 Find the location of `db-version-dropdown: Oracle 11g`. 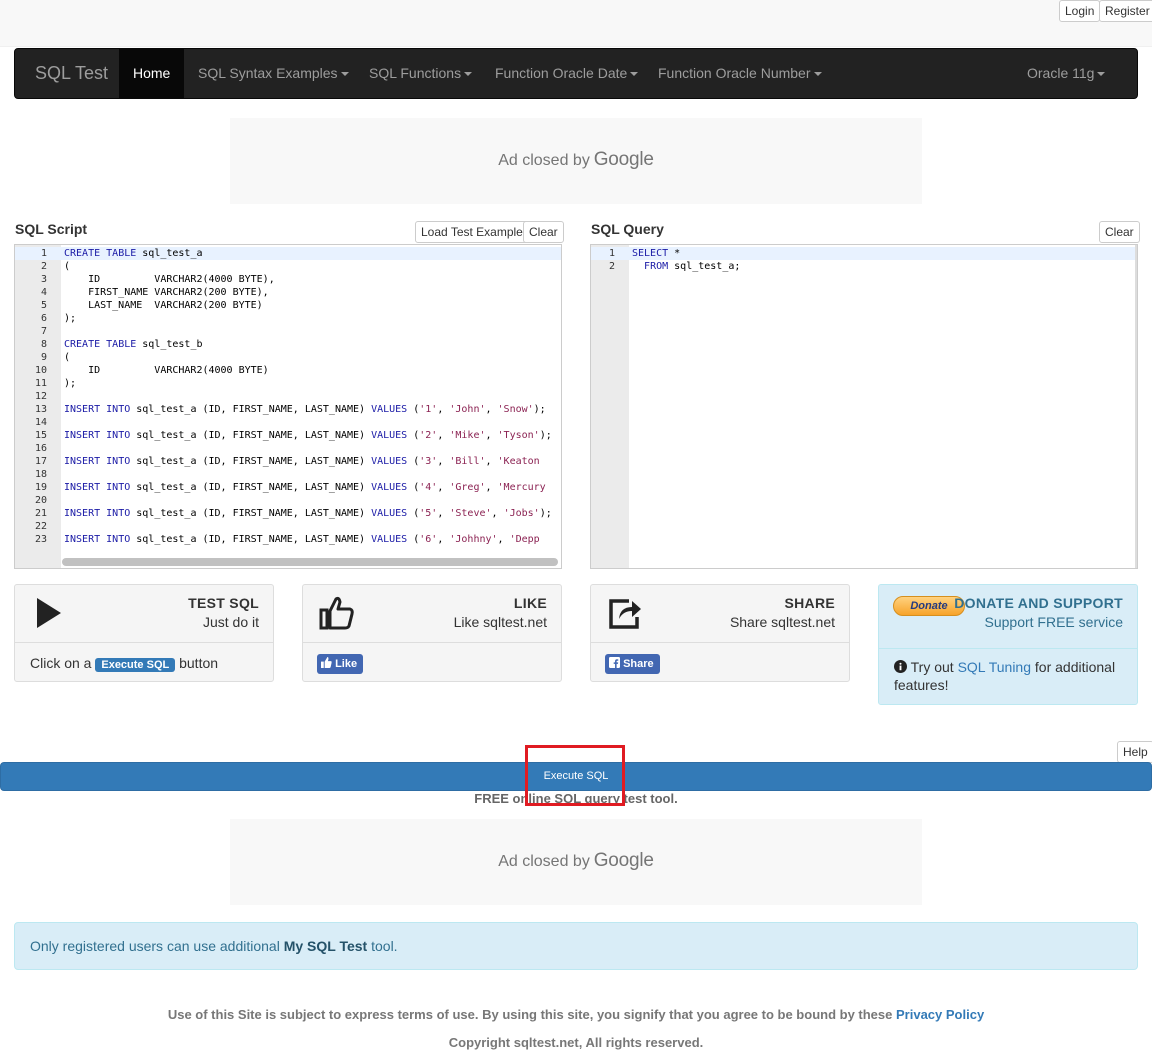

db-version-dropdown: Oracle 11g is located at coordinates (1066, 73).